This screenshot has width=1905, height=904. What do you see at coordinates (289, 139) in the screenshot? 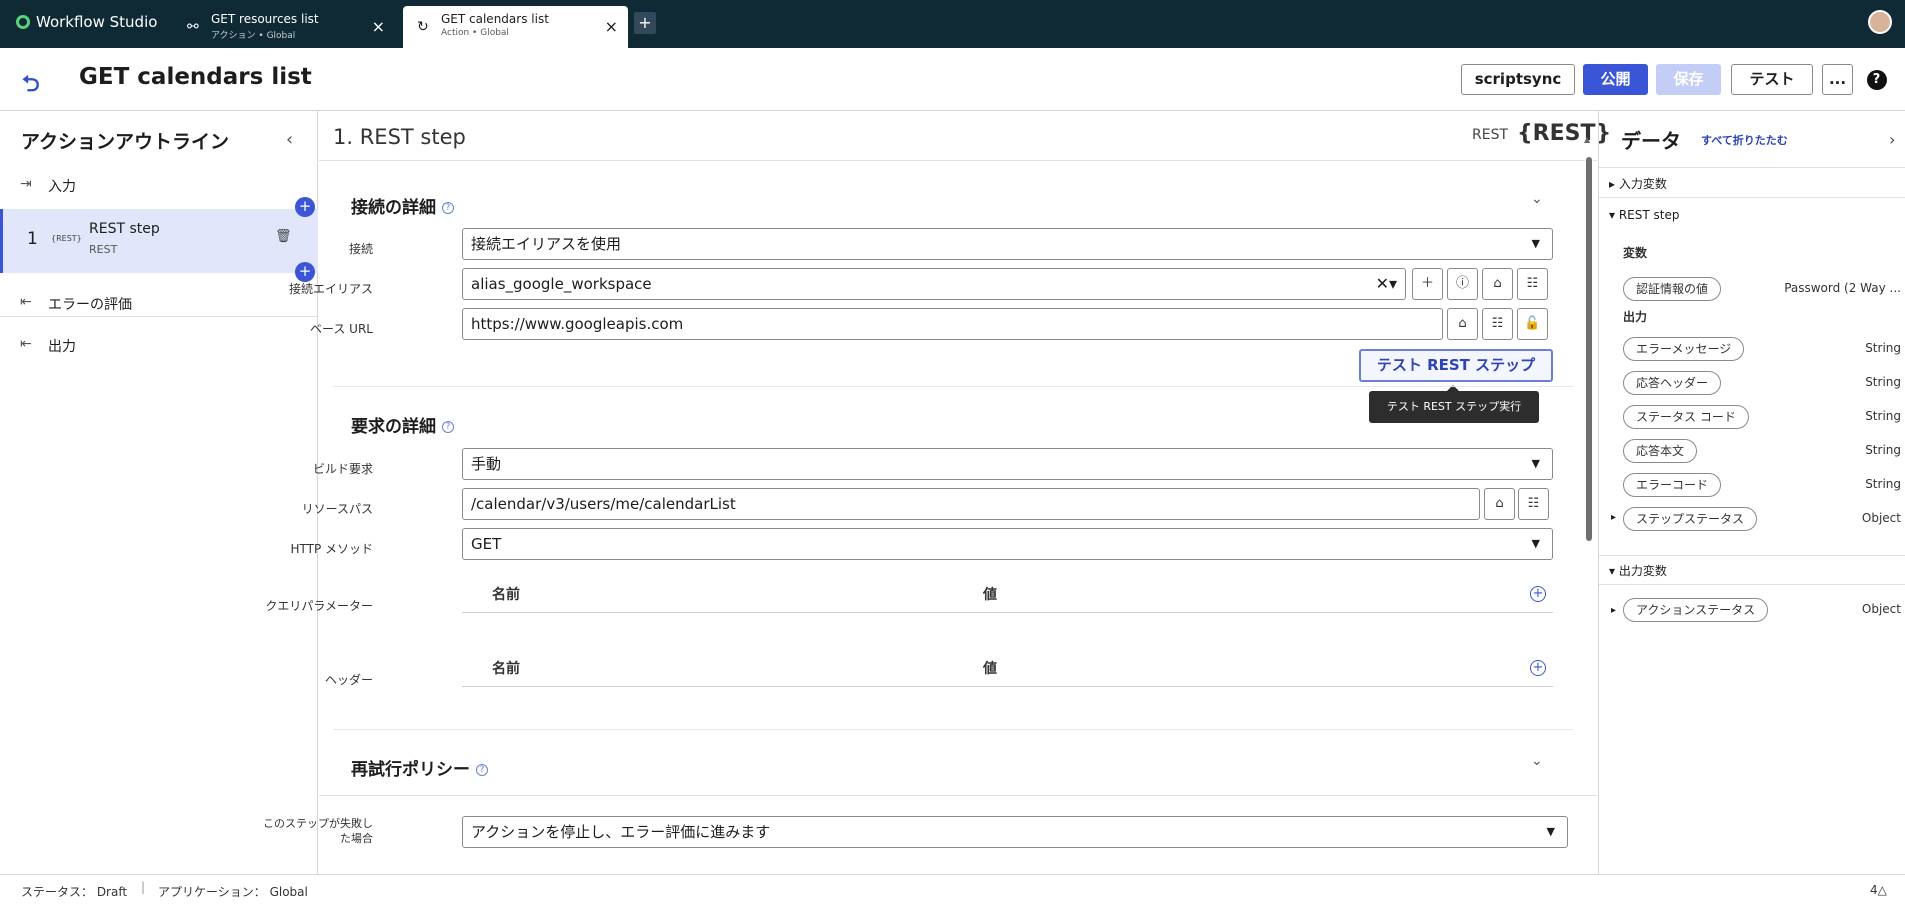
I see `collapse-left-icon: ‹` at bounding box center [289, 139].